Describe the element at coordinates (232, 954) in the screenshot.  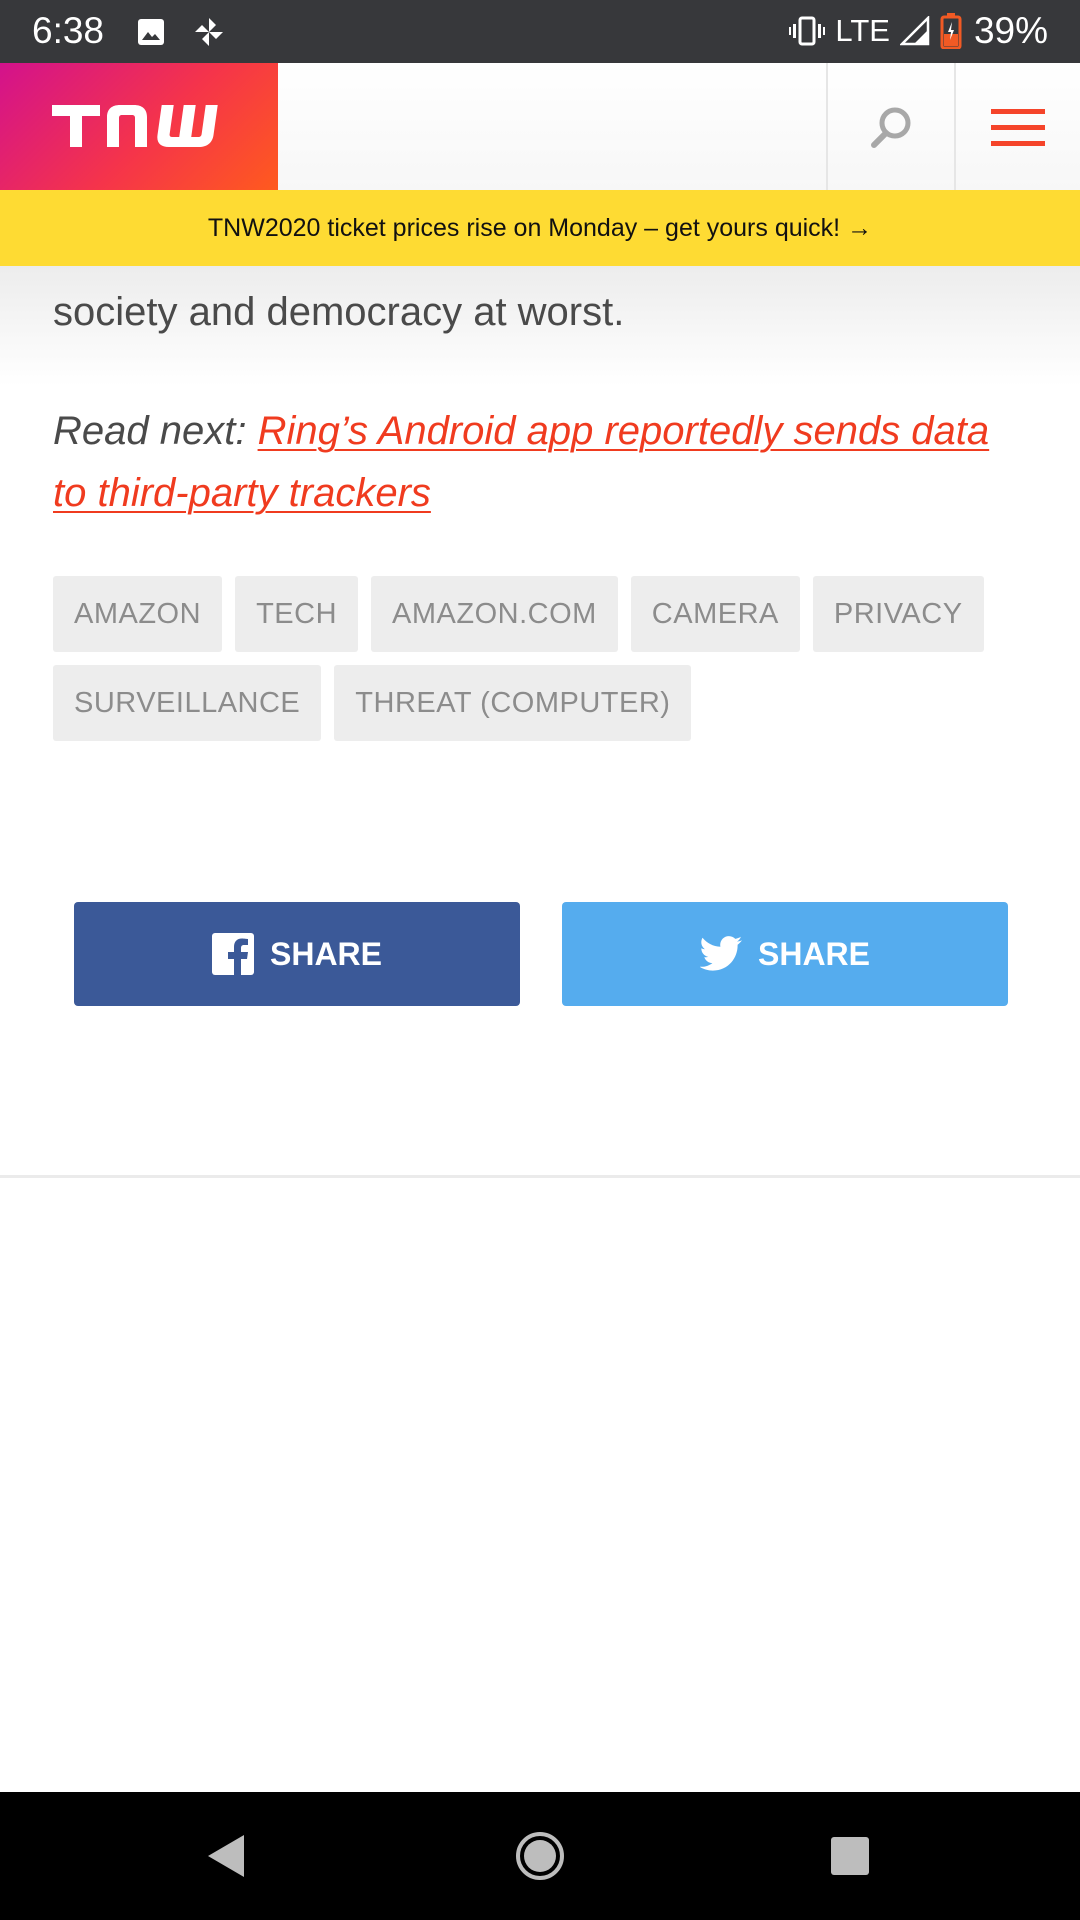
I see `facebook-icon` at that location.